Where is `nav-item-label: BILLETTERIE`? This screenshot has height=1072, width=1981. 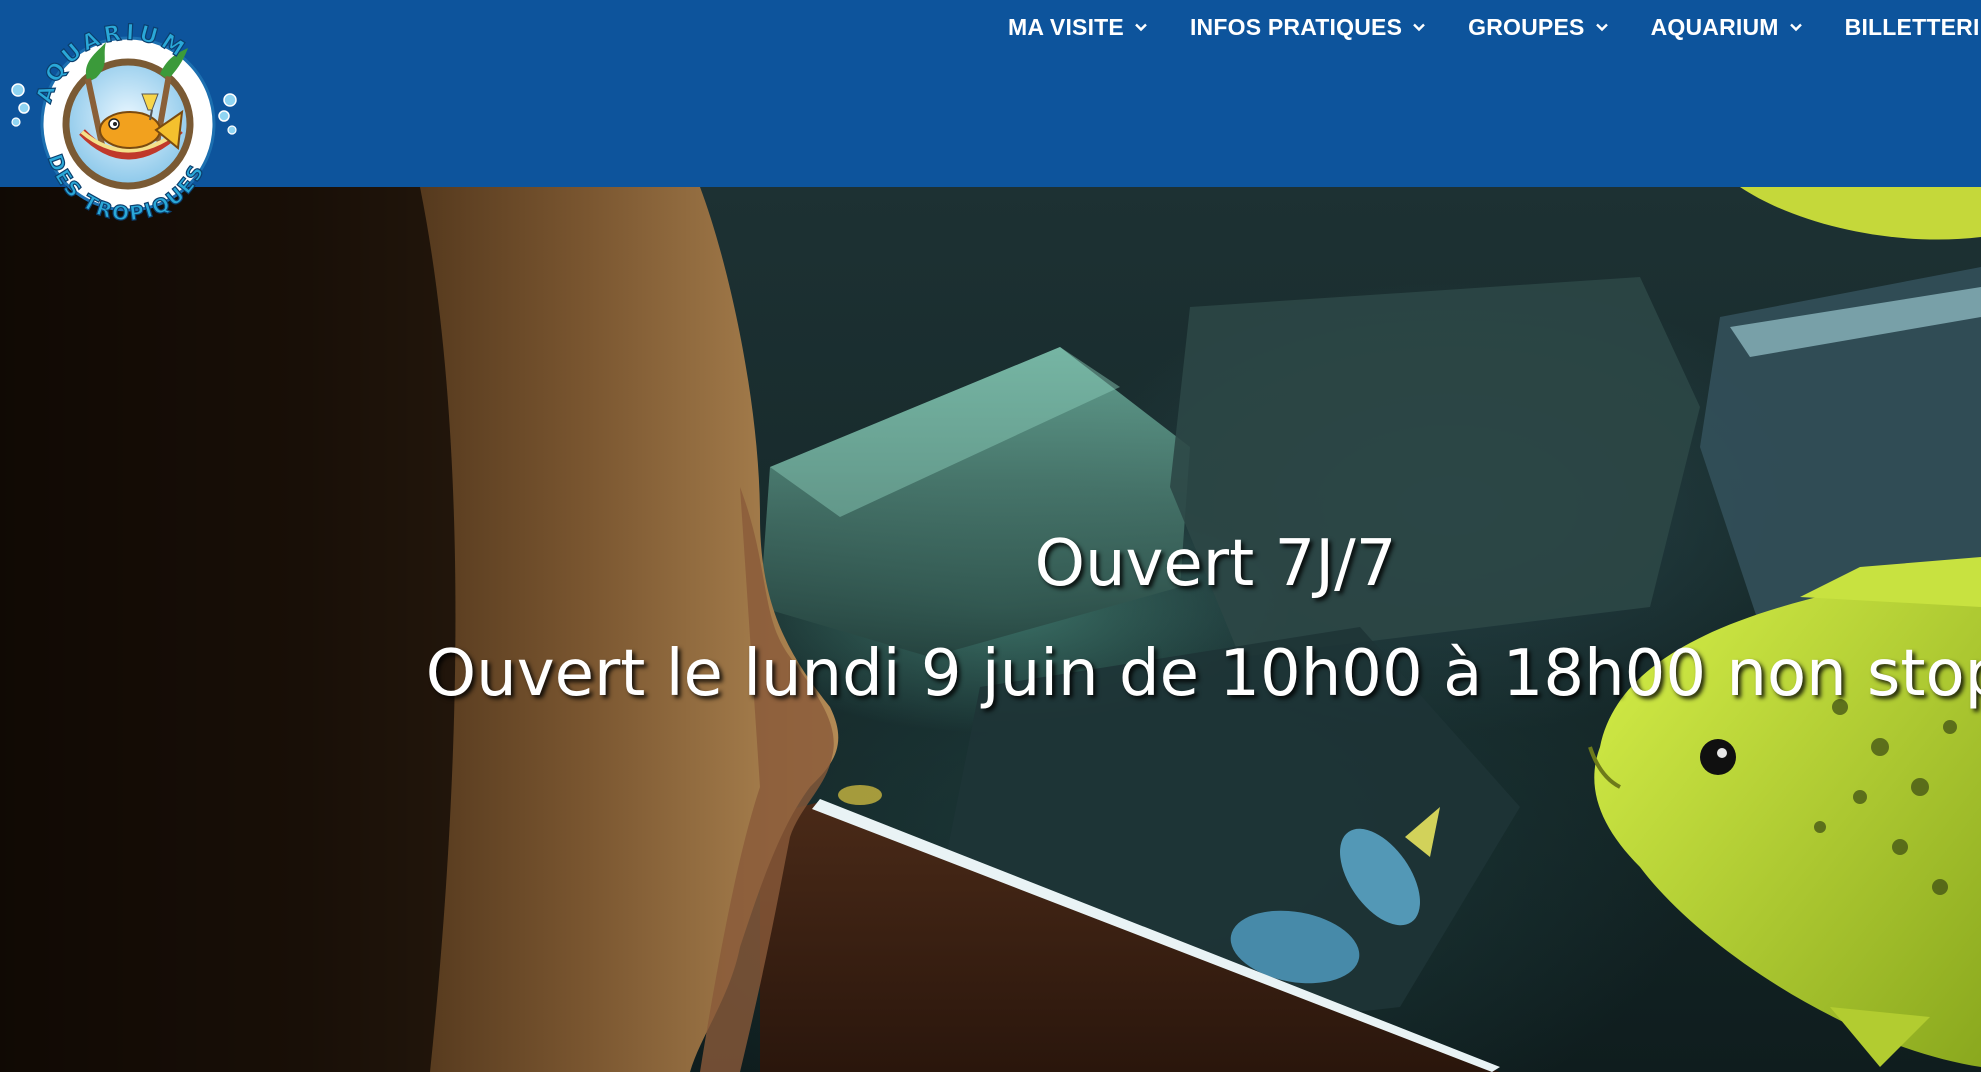
nav-item-label: BILLETTERIE is located at coordinates (1912, 26).